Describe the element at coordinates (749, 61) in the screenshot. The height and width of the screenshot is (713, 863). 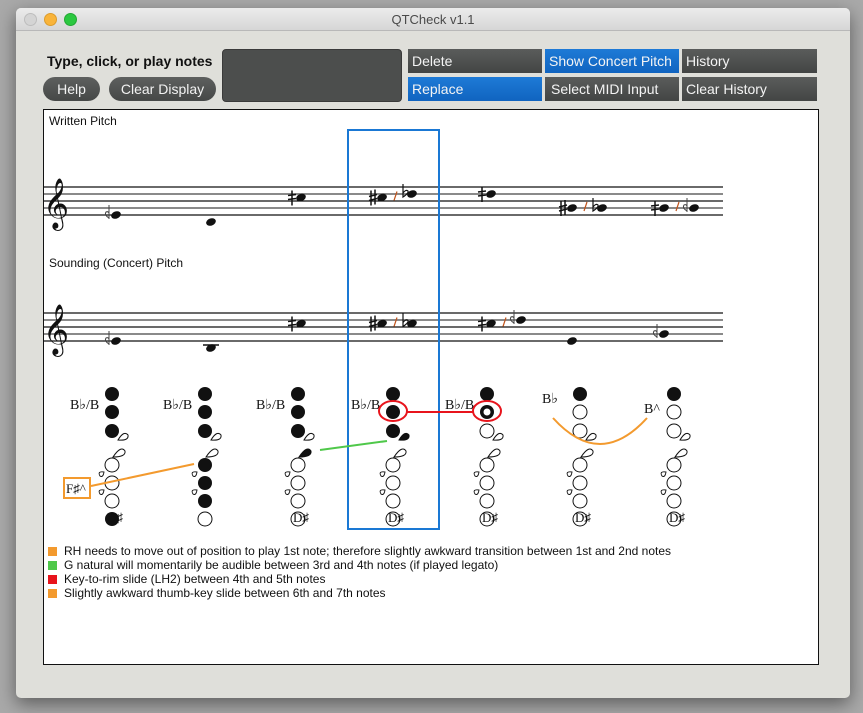
I see `history-button: History` at that location.